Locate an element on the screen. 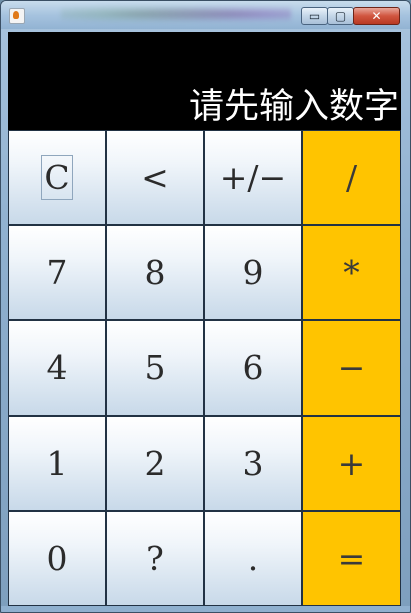  multiply-button: * is located at coordinates (351, 273).